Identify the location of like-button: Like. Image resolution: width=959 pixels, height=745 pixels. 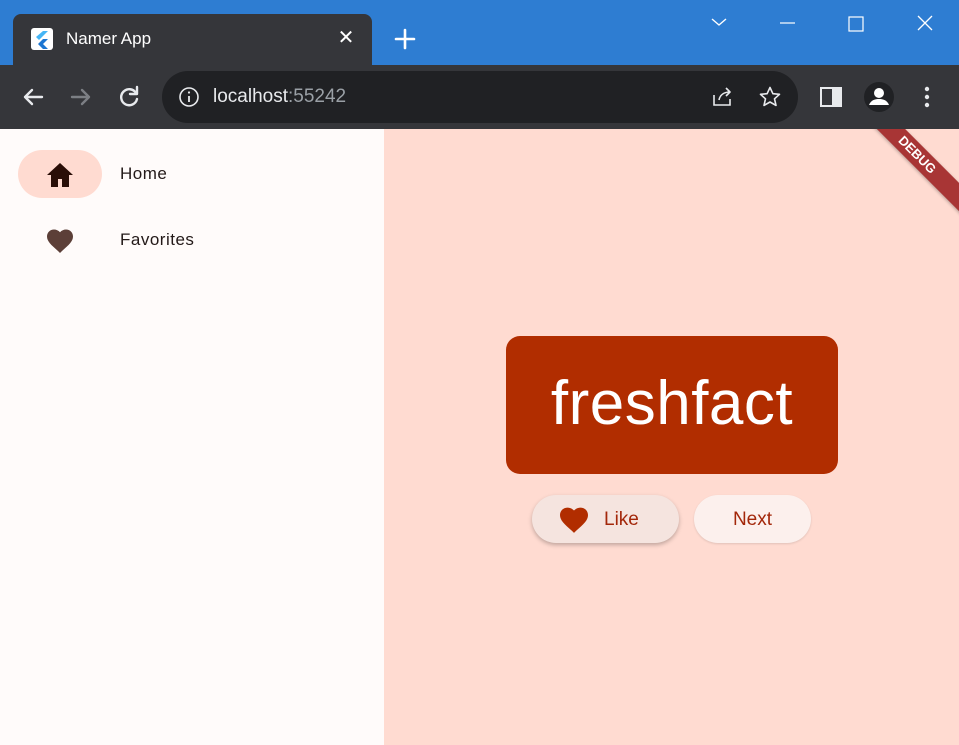
(605, 519).